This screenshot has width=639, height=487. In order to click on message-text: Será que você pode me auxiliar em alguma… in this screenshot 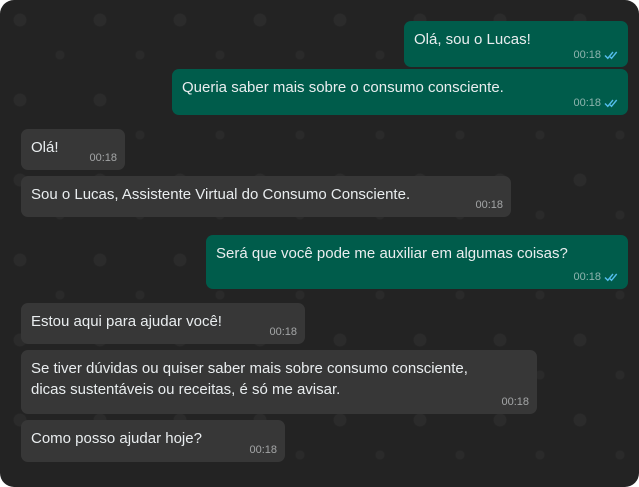, I will do `click(392, 253)`.